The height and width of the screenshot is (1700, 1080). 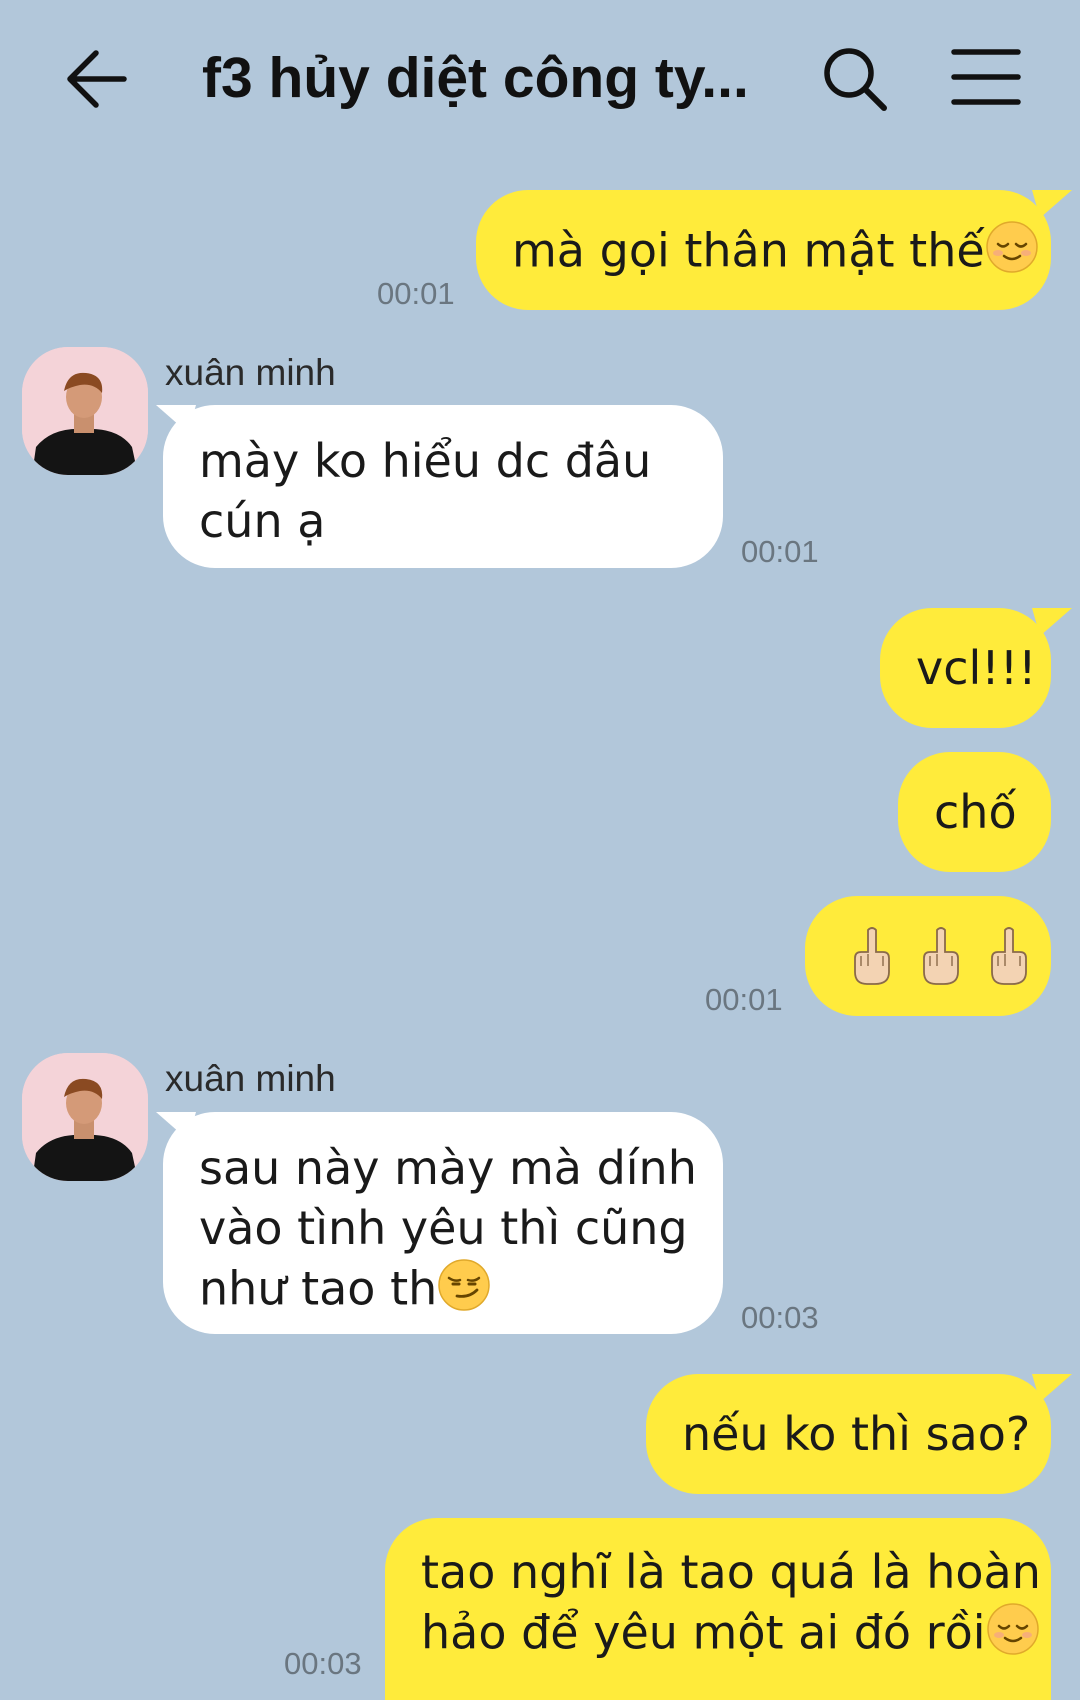 I want to click on search-button, so click(x=855, y=79).